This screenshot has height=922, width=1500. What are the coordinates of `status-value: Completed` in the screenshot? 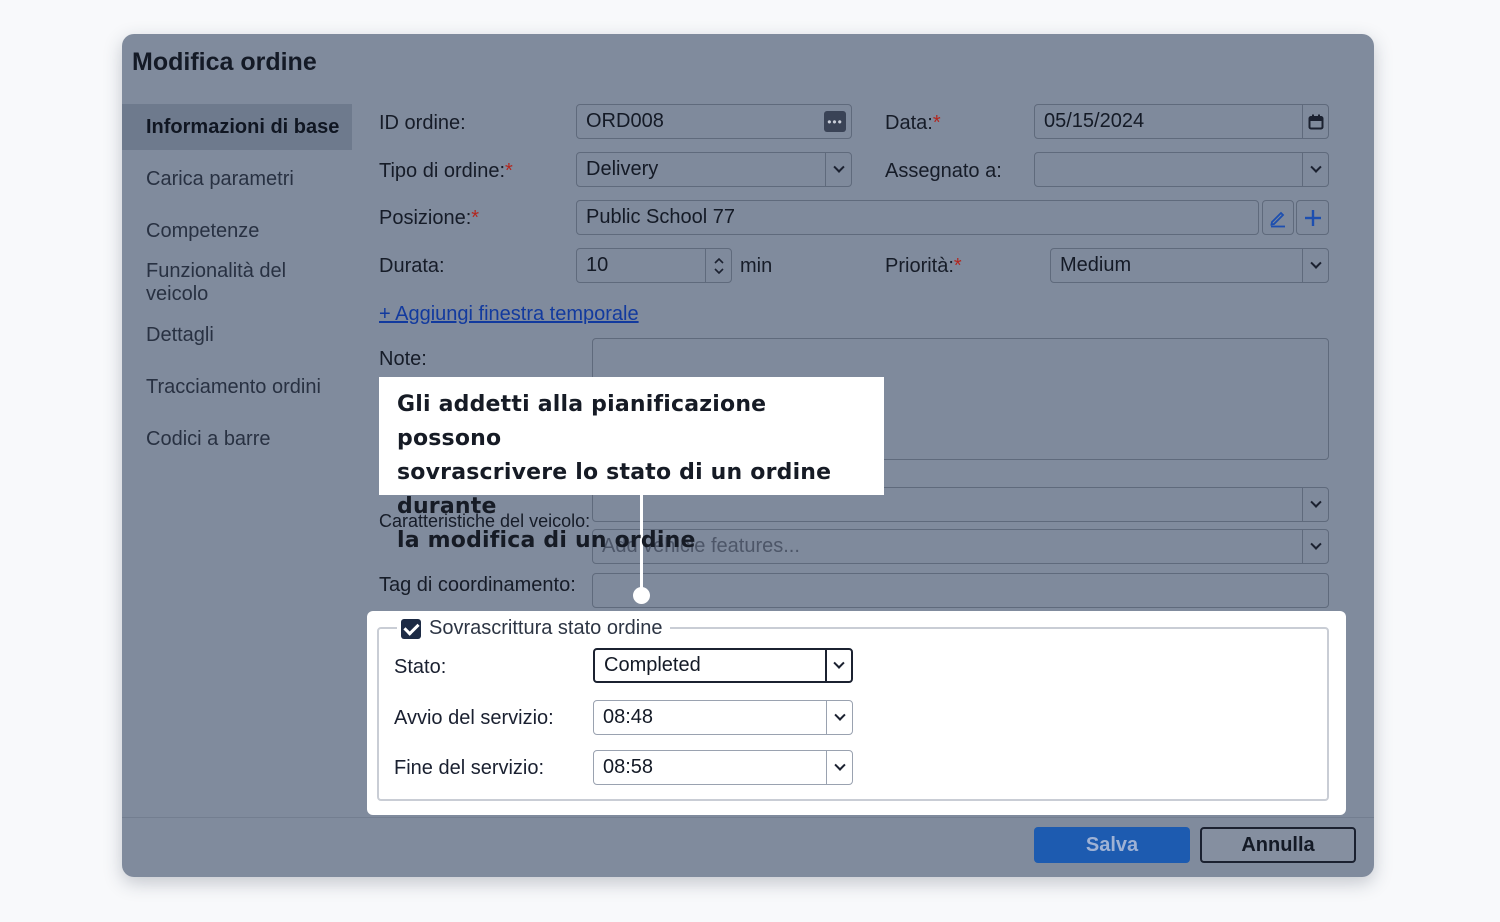 It's located at (652, 665).